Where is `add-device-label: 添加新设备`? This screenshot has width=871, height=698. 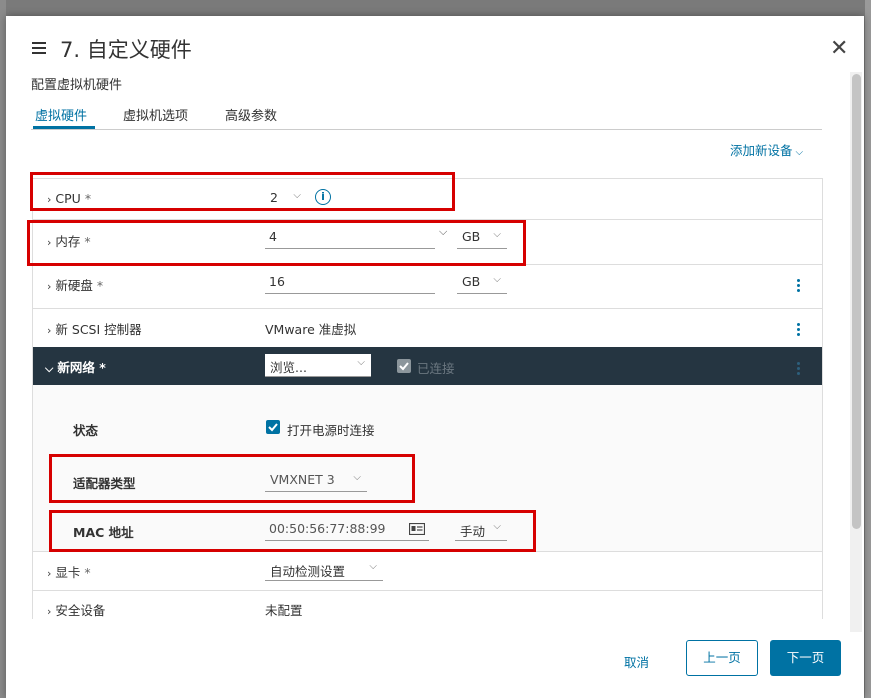 add-device-label: 添加新设备 is located at coordinates (761, 150).